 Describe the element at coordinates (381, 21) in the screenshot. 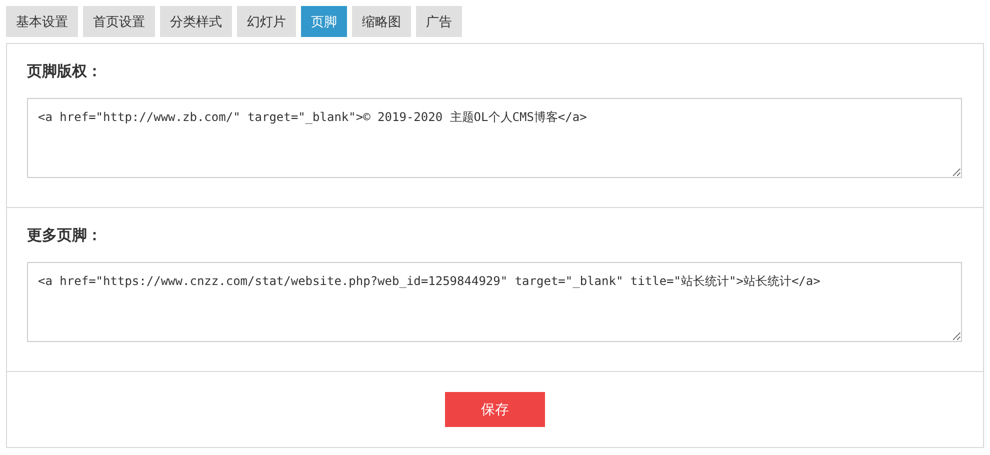

I see `tab: 缩略图` at that location.